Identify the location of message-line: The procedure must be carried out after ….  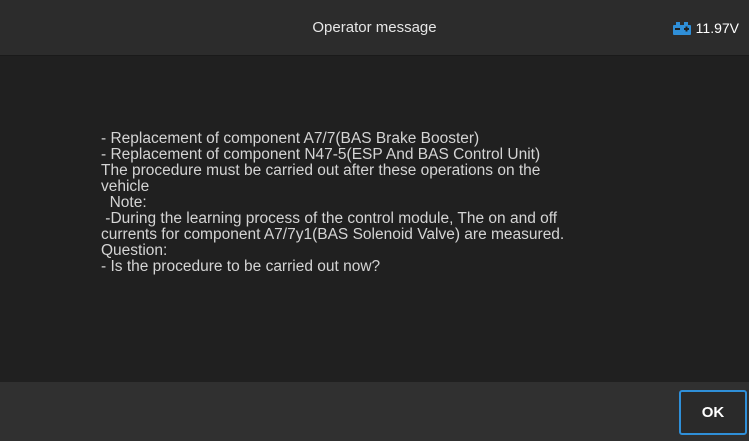
(321, 170).